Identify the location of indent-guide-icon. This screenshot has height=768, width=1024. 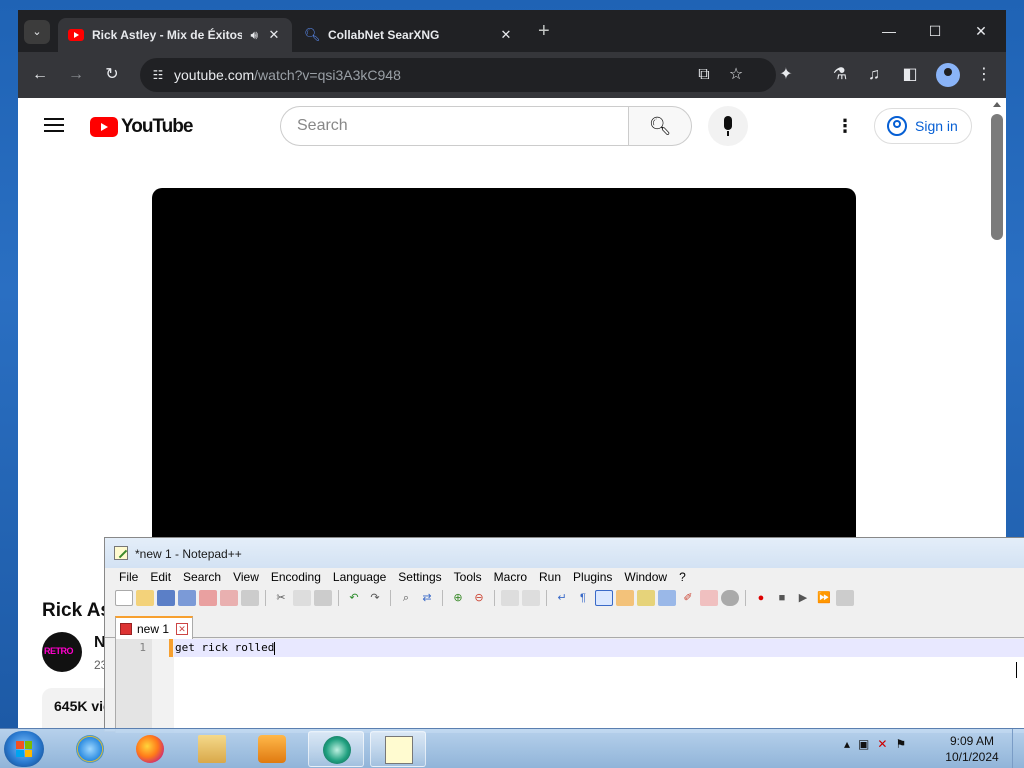
(604, 598).